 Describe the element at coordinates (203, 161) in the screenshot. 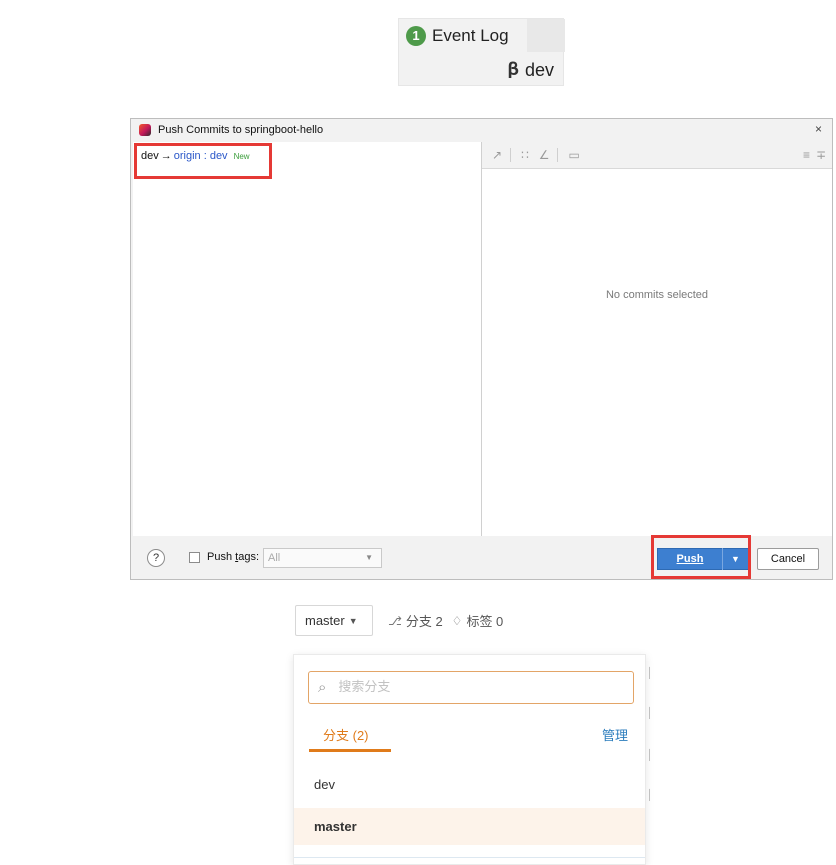

I see `push-target-highlight` at that location.